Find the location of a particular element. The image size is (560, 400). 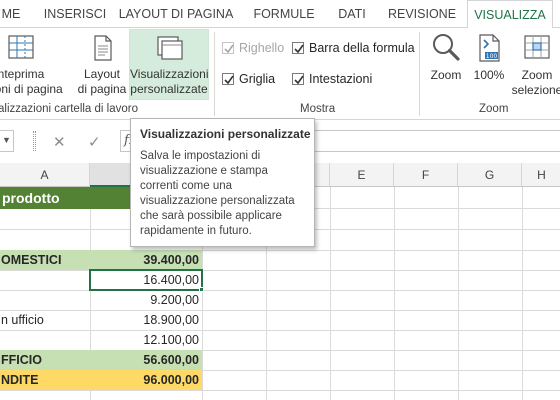

zoom-to-selection-button: Zoom selezione is located at coordinates (535, 65).